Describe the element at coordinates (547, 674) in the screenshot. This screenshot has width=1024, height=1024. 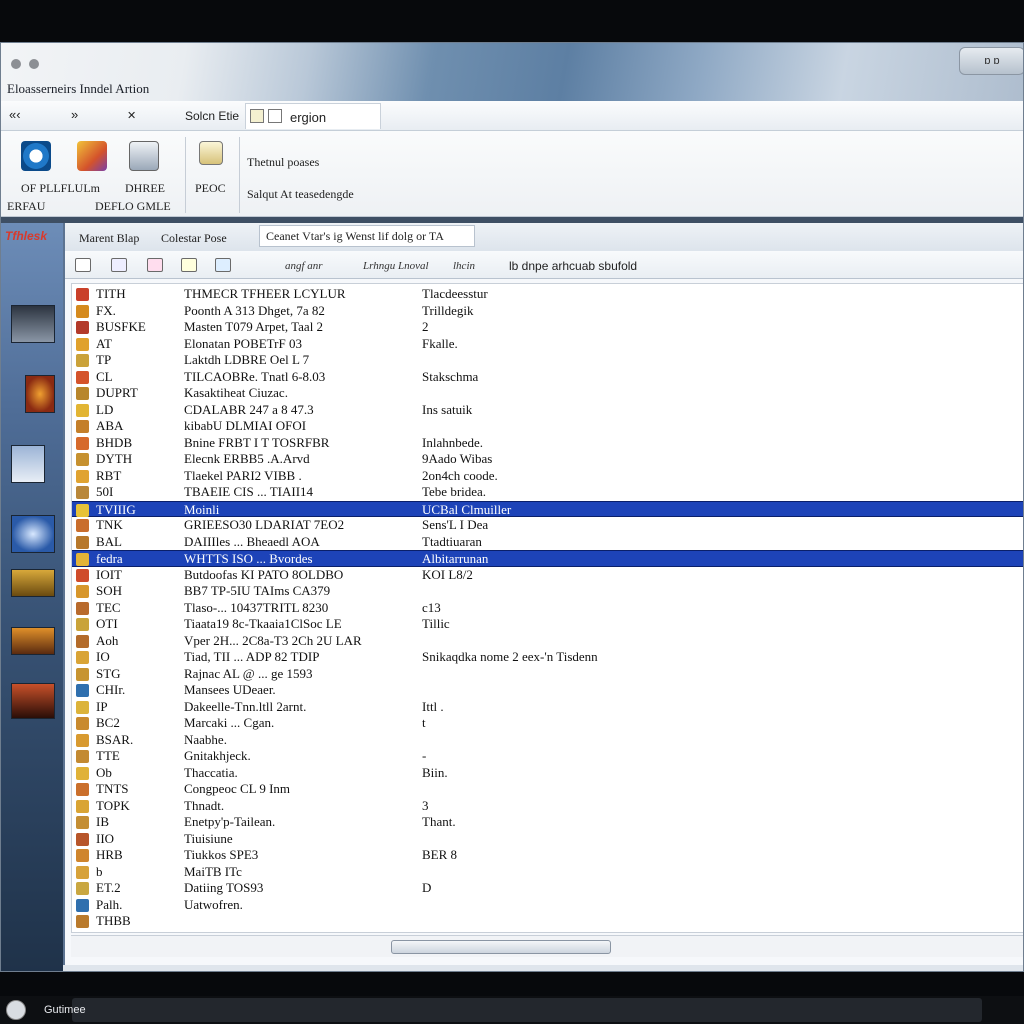
I see `list-item: STG Rajnac AL @ ... ge 1593` at that location.